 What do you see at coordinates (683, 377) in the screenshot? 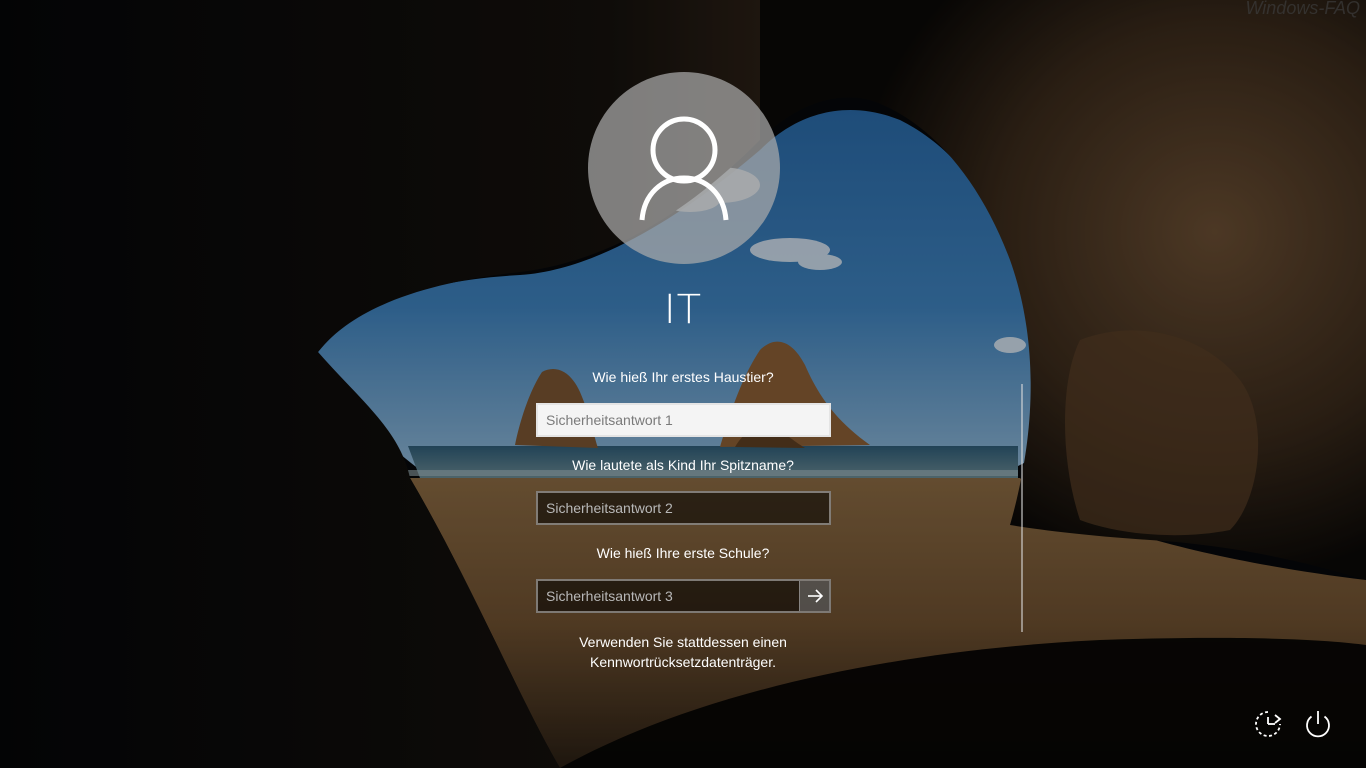
I see `security-question-1: Wie hieß Ihr erstes Haustier?` at bounding box center [683, 377].